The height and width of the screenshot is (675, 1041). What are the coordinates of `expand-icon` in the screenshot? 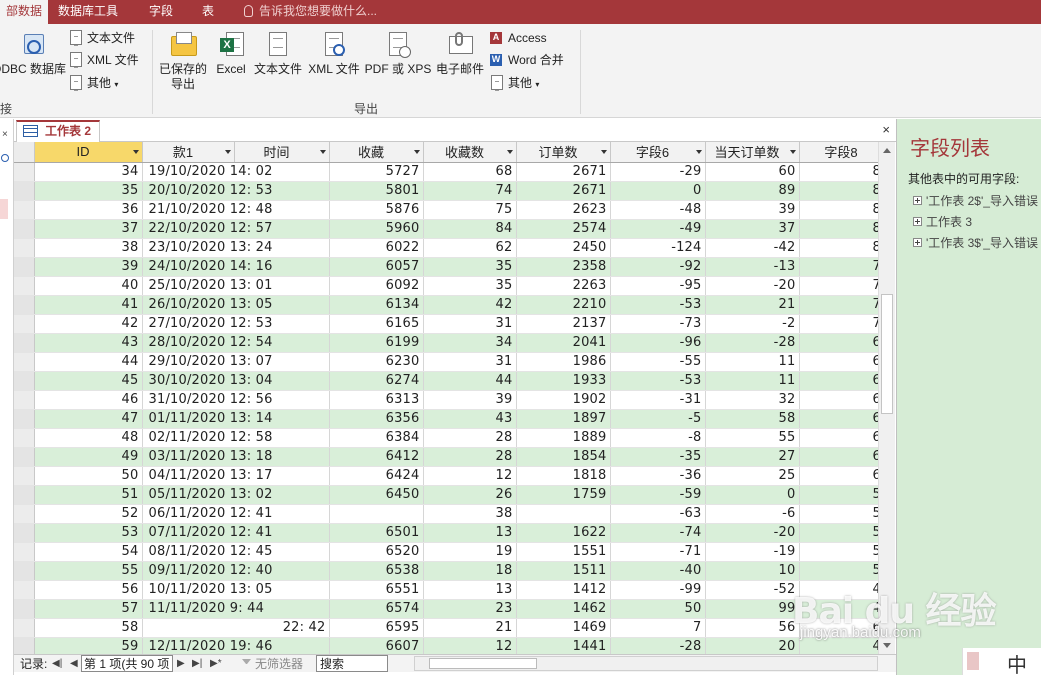 It's located at (917, 221).